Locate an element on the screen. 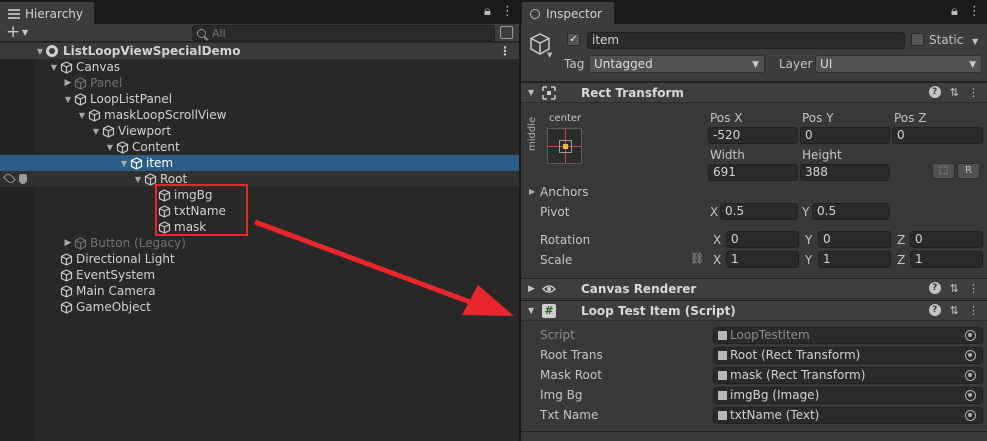  hierarchy-item: ▼ item is located at coordinates (259, 163).